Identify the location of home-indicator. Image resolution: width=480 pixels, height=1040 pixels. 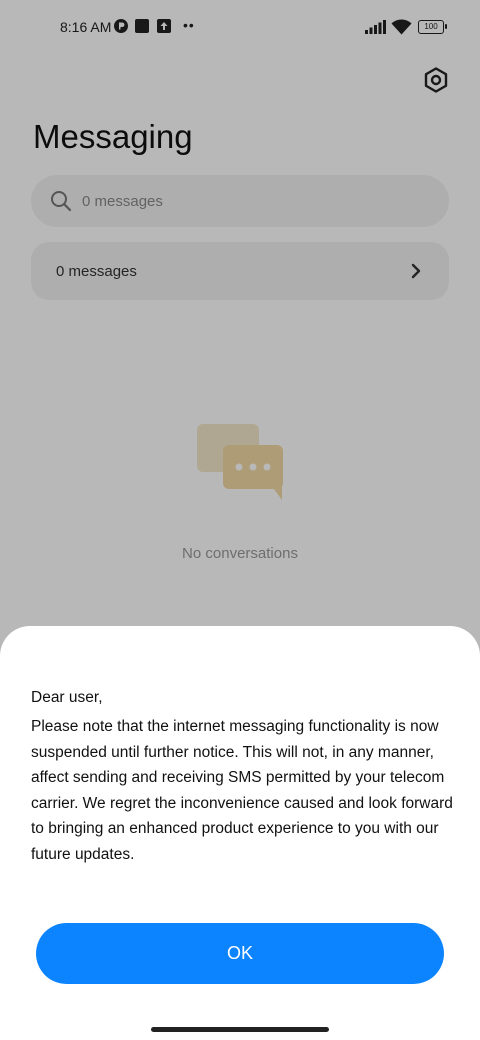
(240, 1029).